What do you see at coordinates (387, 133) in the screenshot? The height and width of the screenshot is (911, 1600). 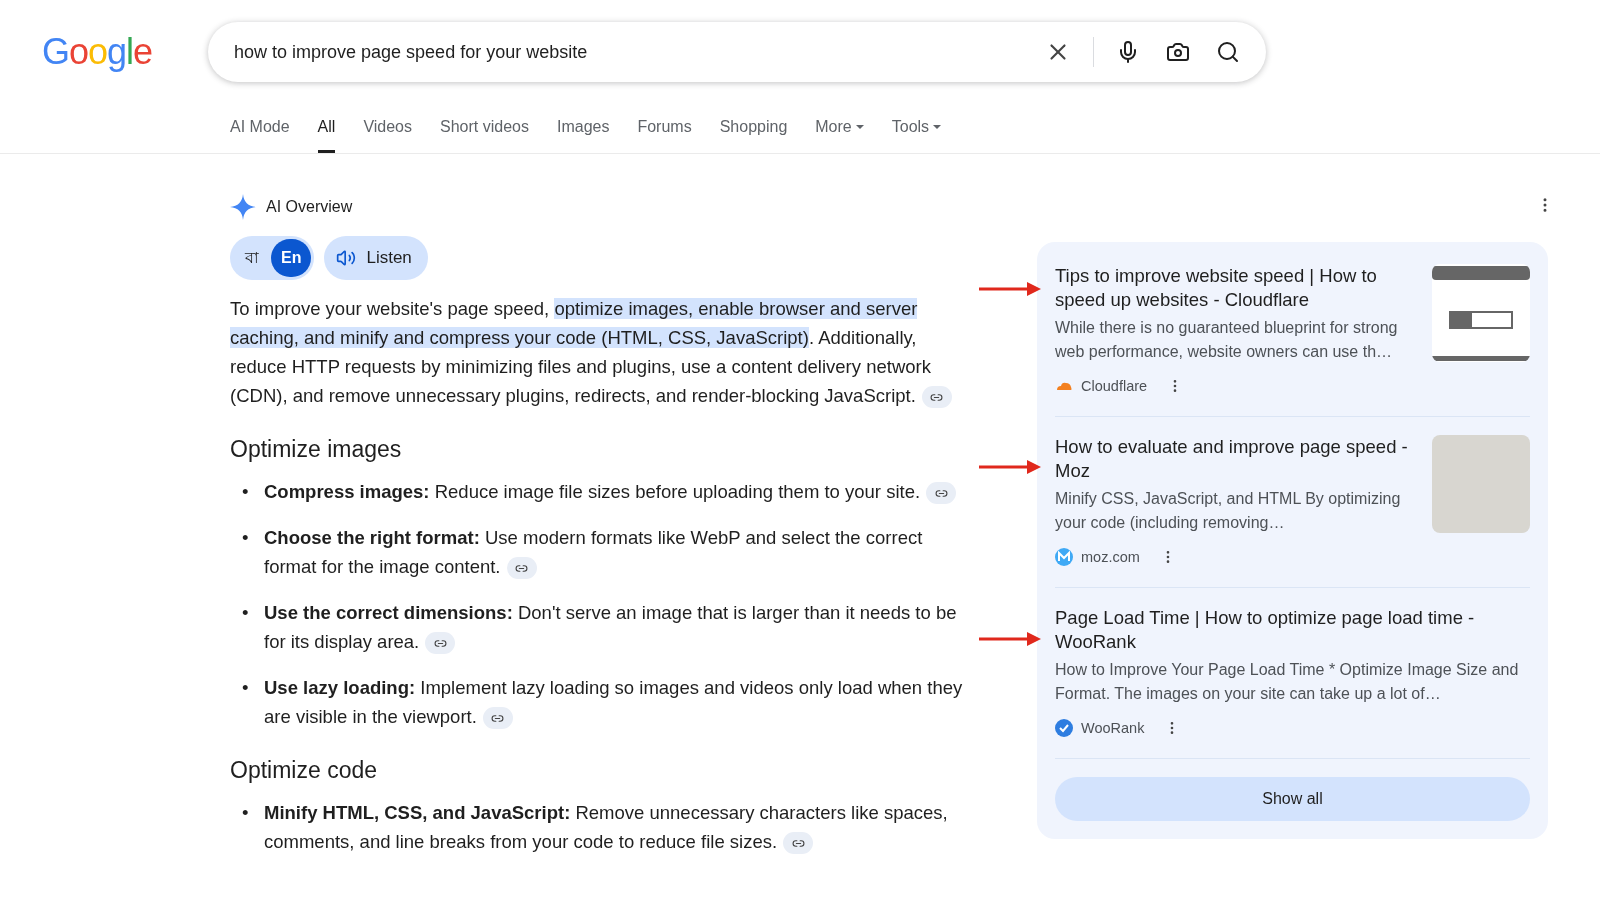 I see `search-tab: Videos` at bounding box center [387, 133].